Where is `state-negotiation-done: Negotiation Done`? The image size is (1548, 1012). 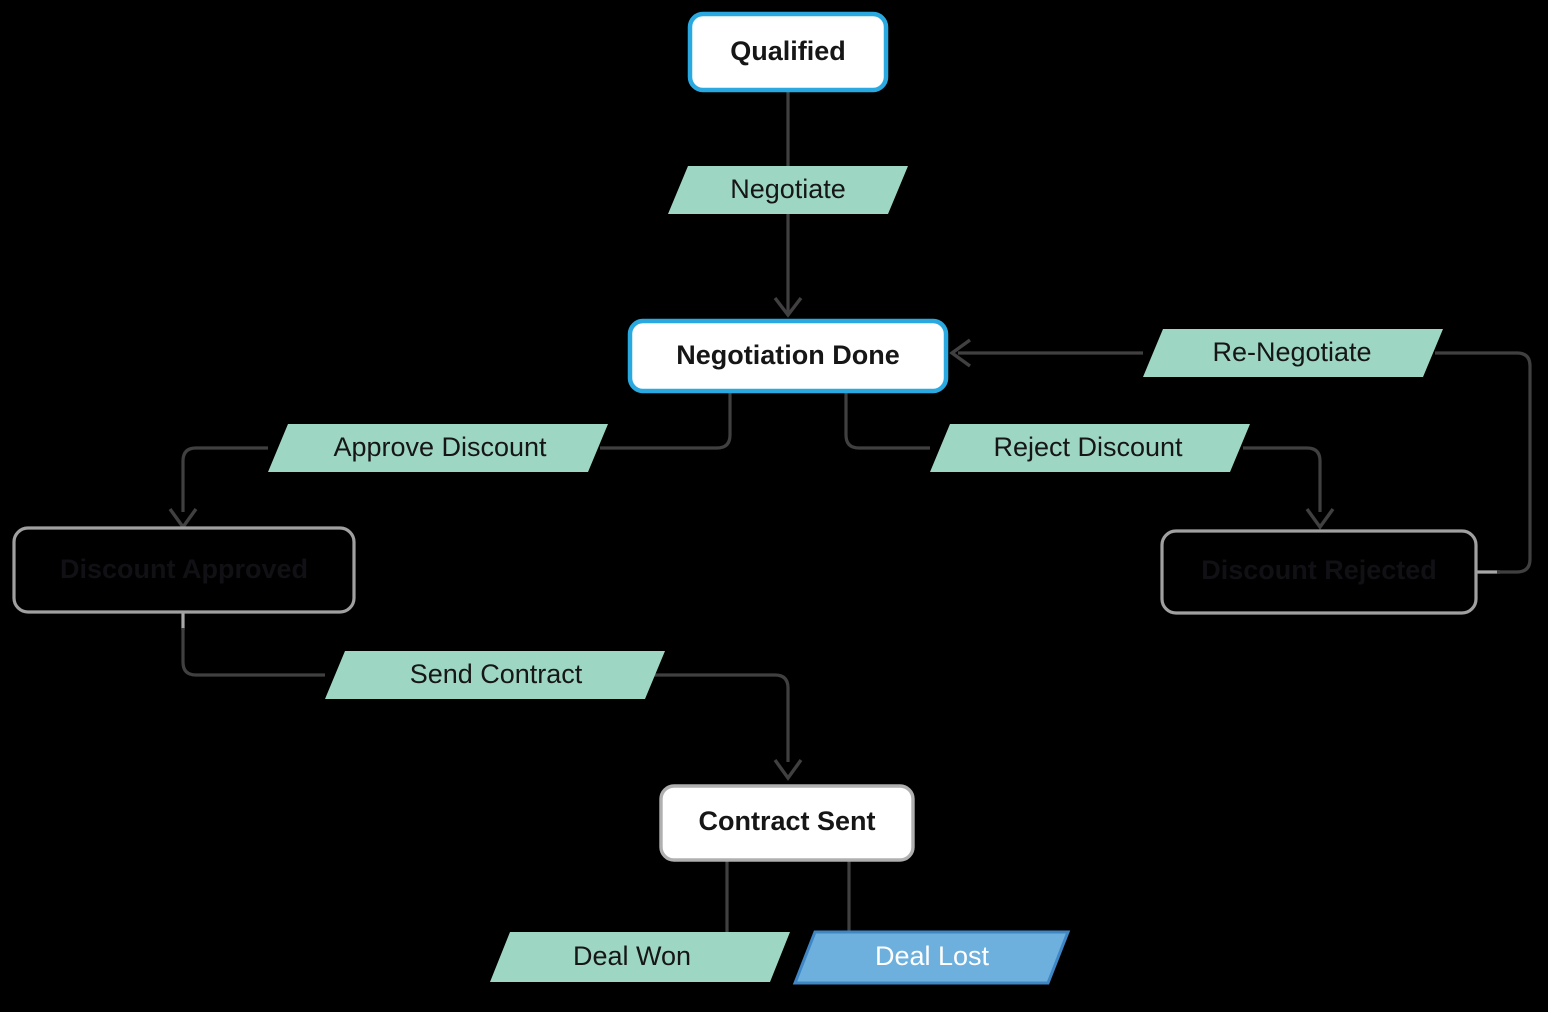
state-negotiation-done: Negotiation Done is located at coordinates (788, 356).